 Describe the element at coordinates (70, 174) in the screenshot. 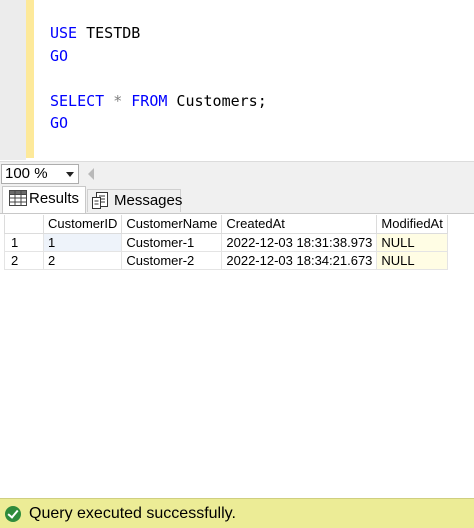

I see `chevron-down-icon` at that location.